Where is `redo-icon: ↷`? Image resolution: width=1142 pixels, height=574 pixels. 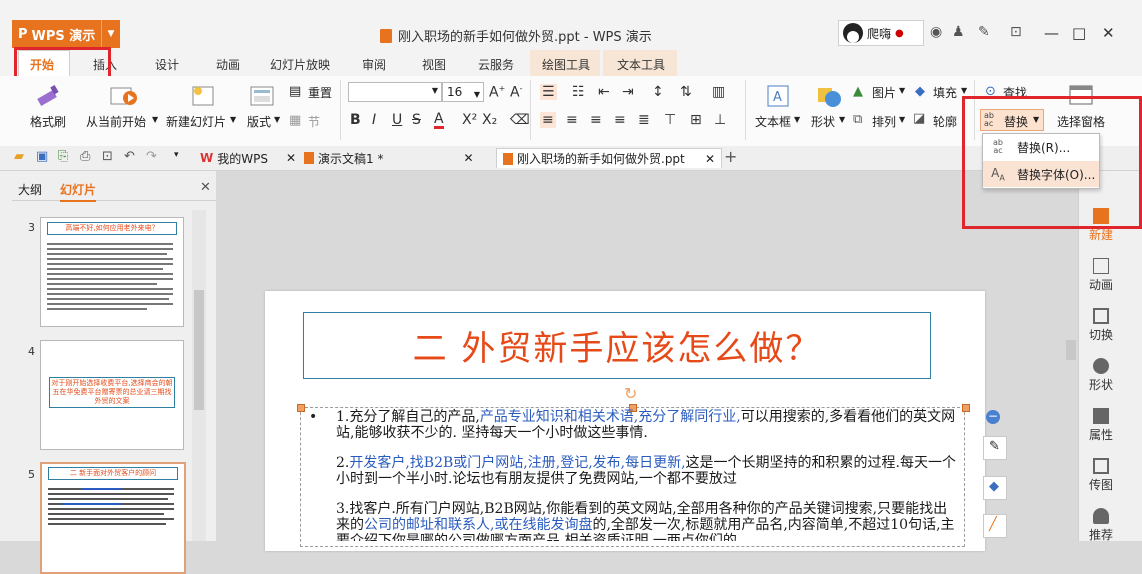
redo-icon: ↷ is located at coordinates (151, 156).